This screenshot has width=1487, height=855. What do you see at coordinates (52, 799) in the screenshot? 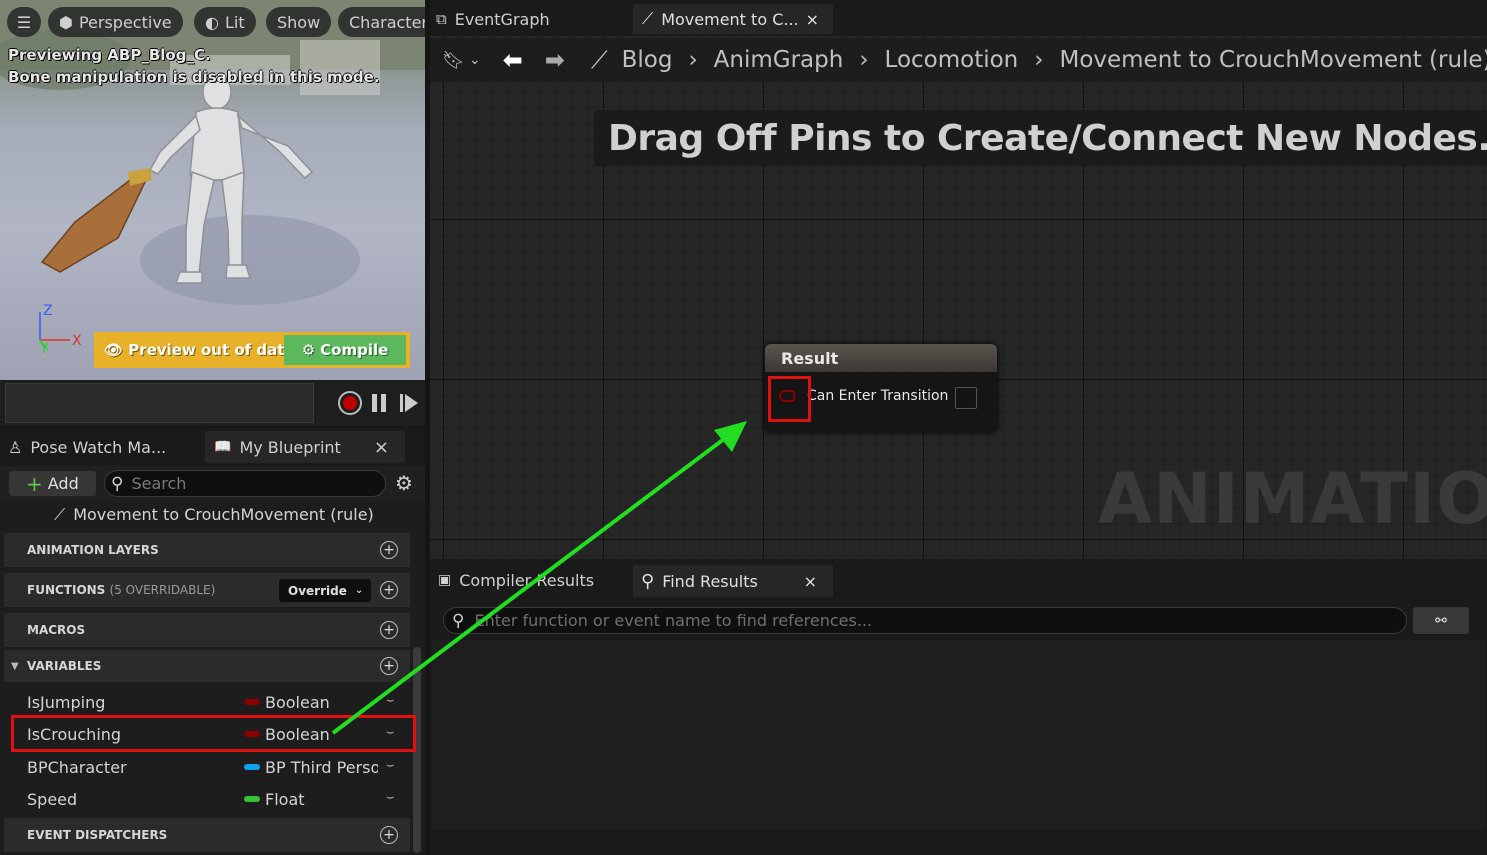
I see `variable-name: Speed` at bounding box center [52, 799].